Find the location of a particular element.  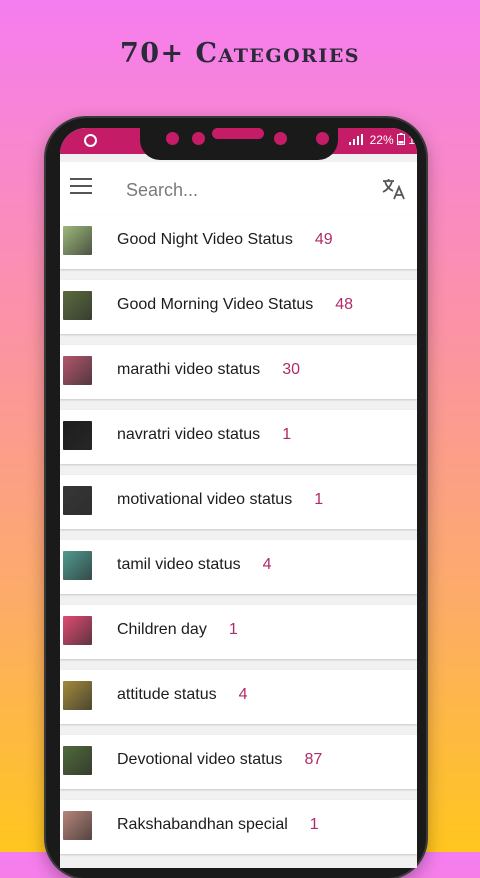

category-title: Devotional video status 87 is located at coordinates (219, 760).